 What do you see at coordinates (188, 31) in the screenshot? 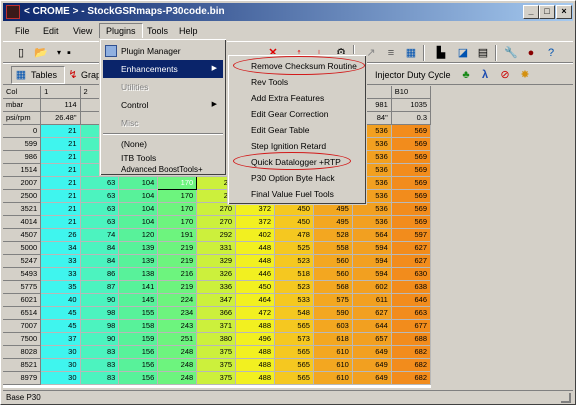
I see `menu-help: Help` at bounding box center [188, 31].